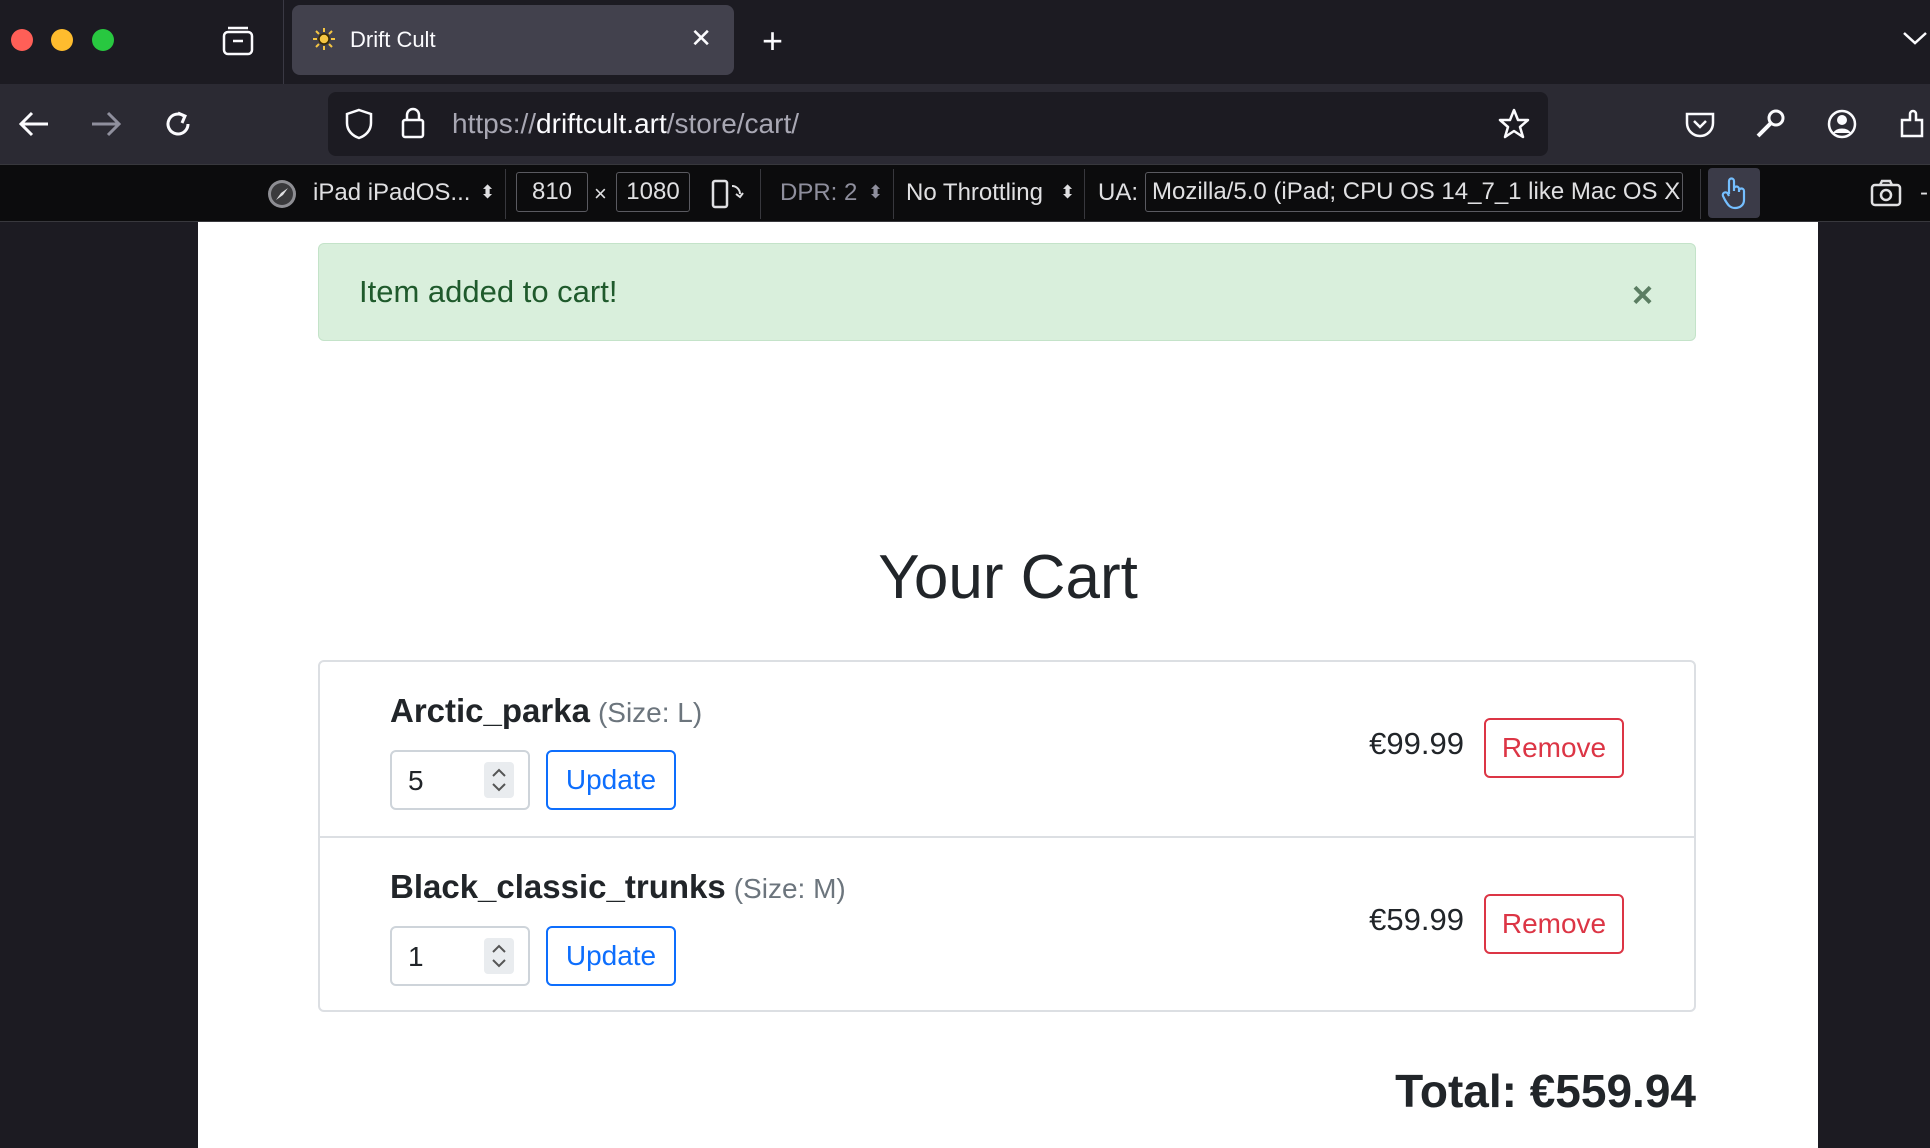  Describe the element at coordinates (875, 192) in the screenshot. I see `dpr-arrows-icon: ⬍` at that location.